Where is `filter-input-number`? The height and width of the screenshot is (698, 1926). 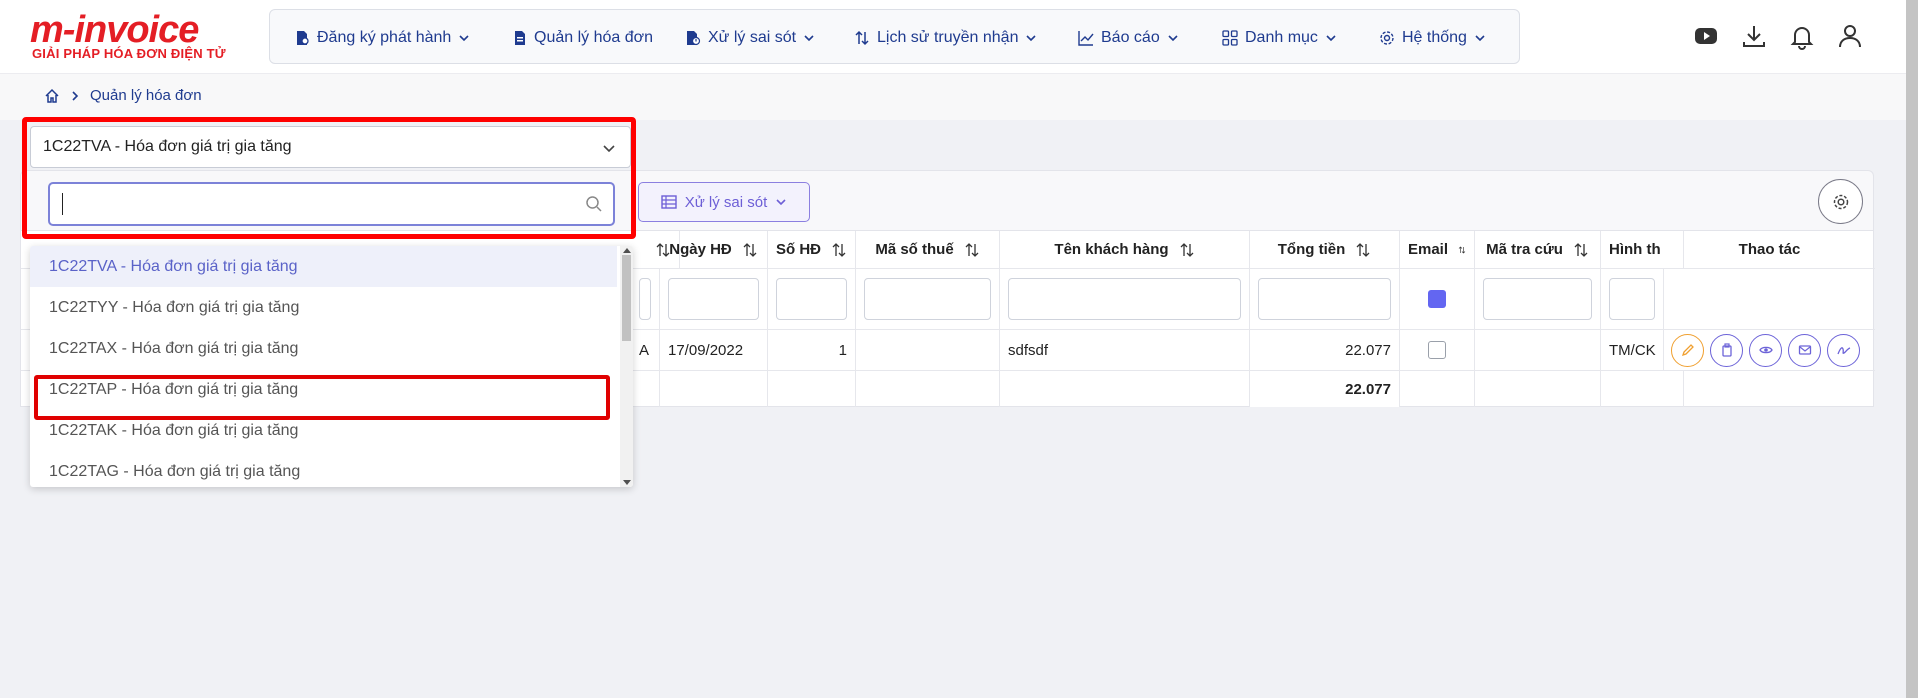 filter-input-number is located at coordinates (811, 299).